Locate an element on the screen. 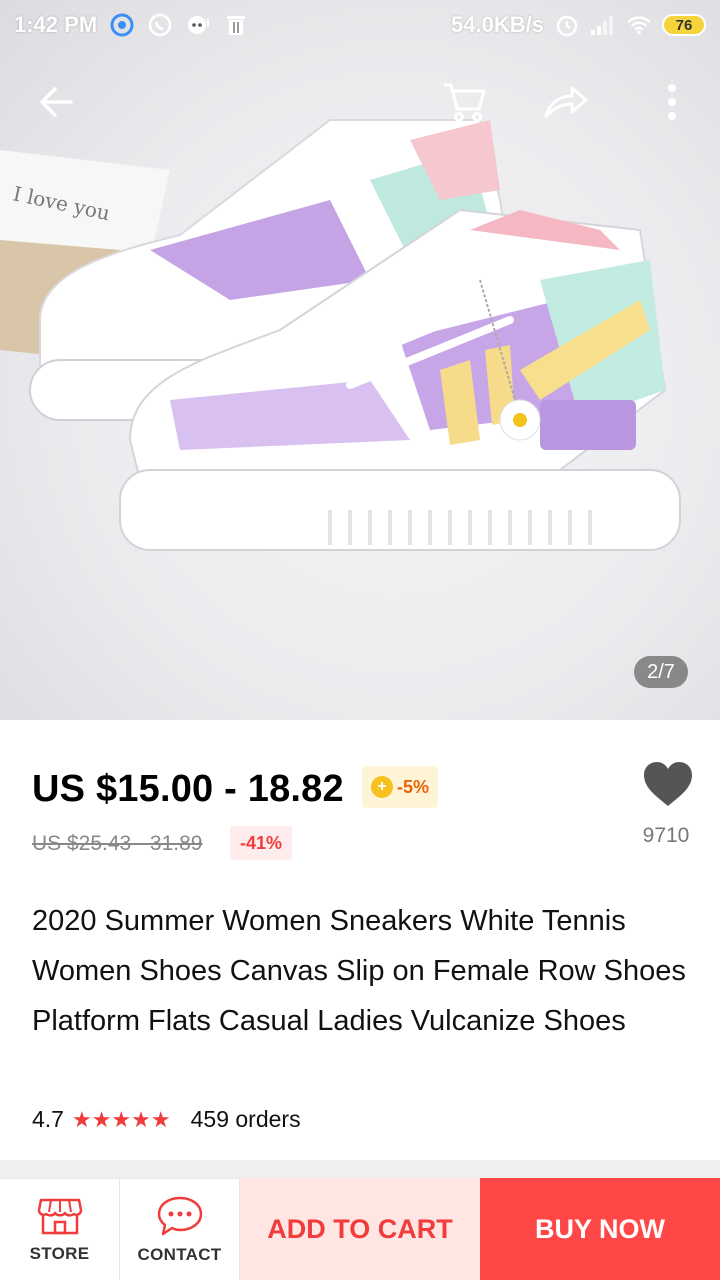  rating-row: 4.7 ★★★★★ 459 orders is located at coordinates (166, 1119).